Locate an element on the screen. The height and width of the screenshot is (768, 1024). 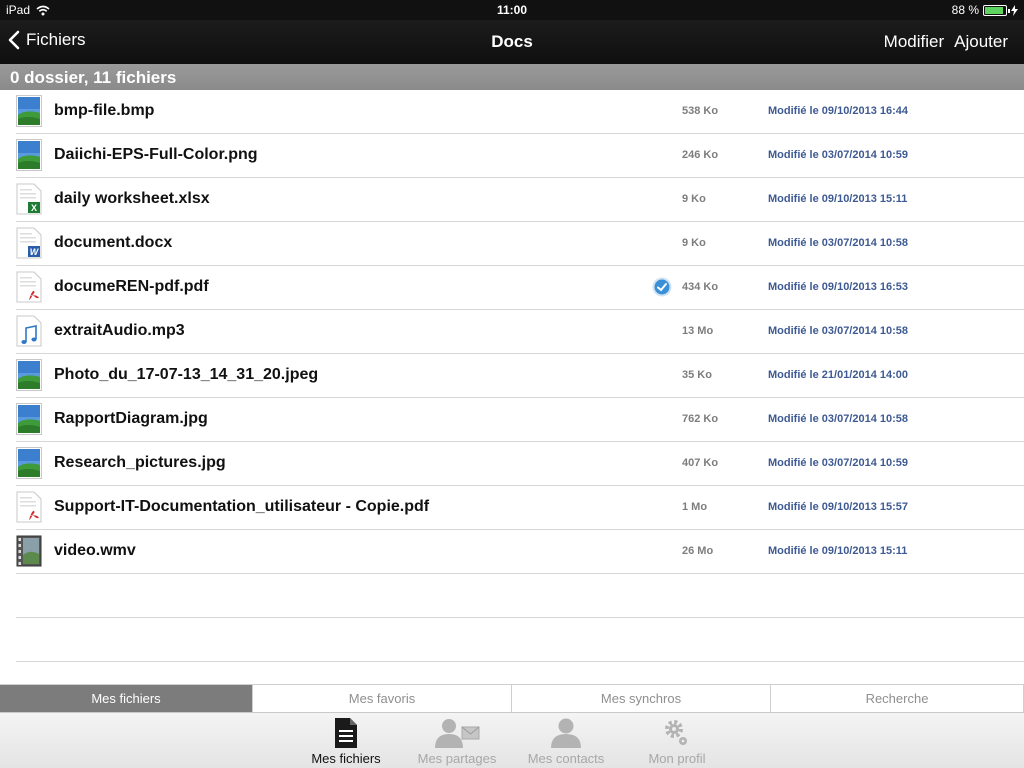
tab-mon-profil: Mon profil is located at coordinates (677, 742).